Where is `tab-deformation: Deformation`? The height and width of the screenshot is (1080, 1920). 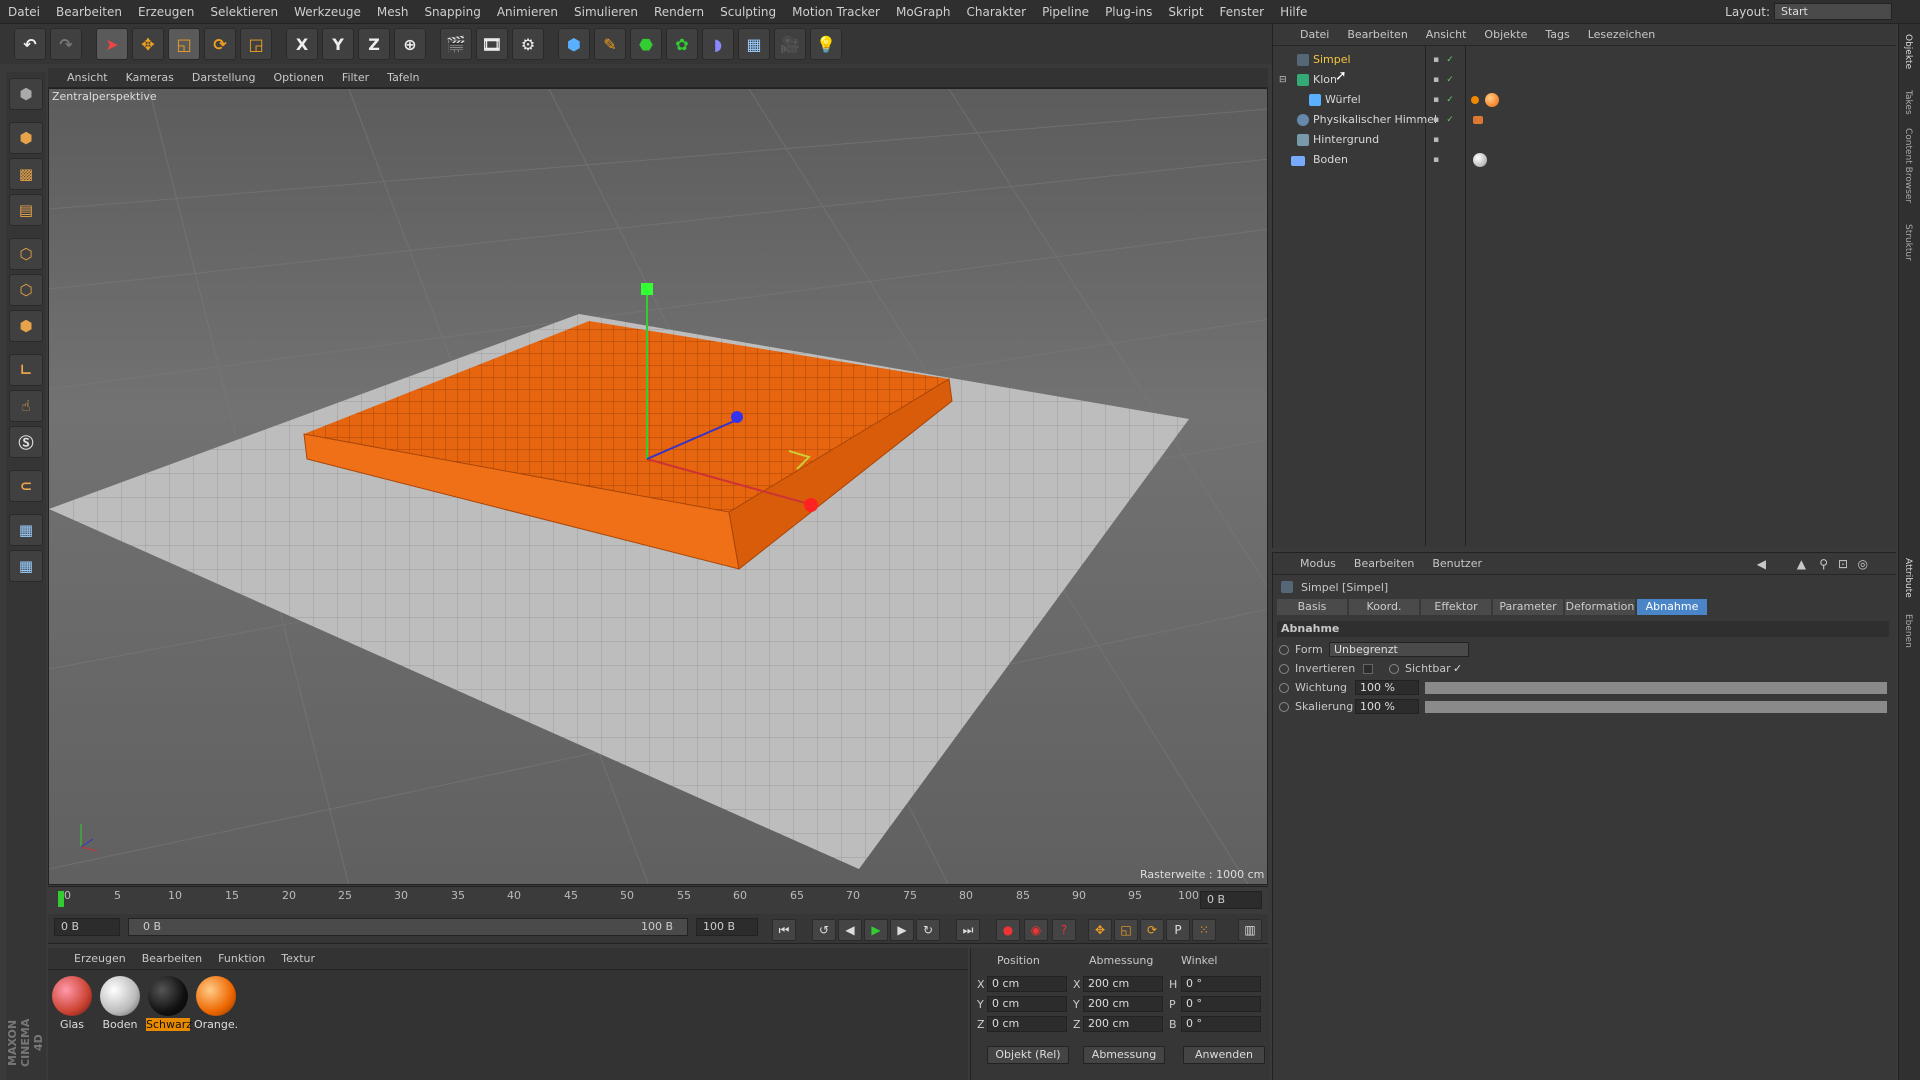
tab-deformation: Deformation is located at coordinates (1600, 607).